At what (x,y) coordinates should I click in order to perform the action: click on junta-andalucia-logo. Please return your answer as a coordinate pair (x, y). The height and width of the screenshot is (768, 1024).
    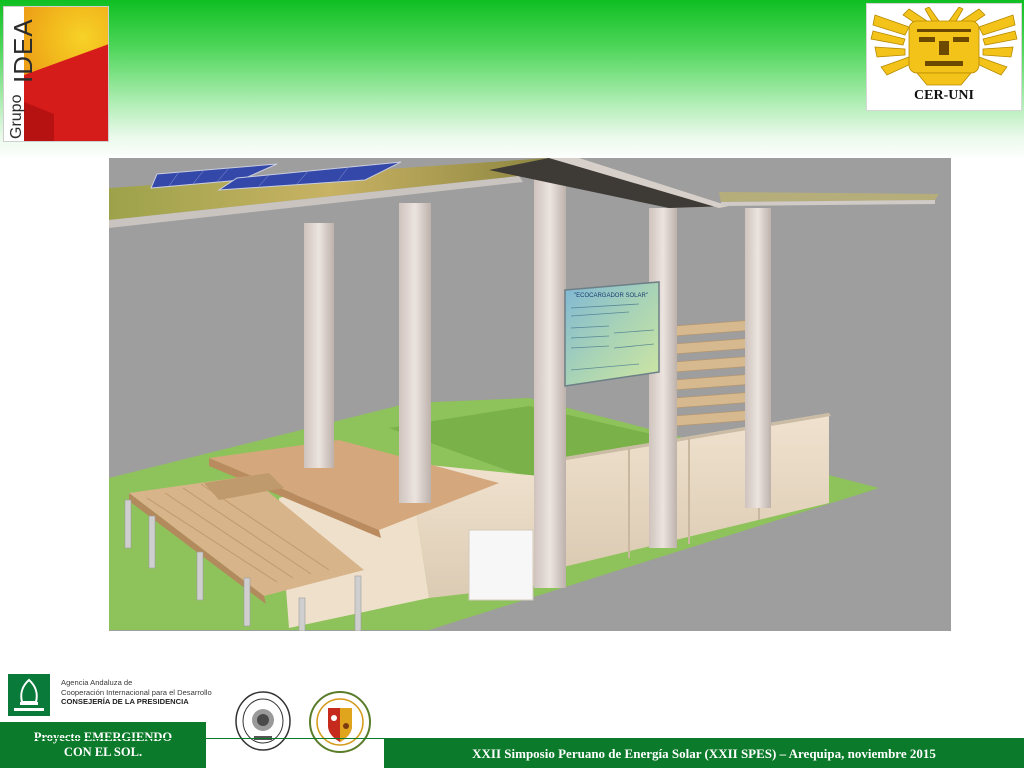
    Looking at the image, I should click on (29, 695).